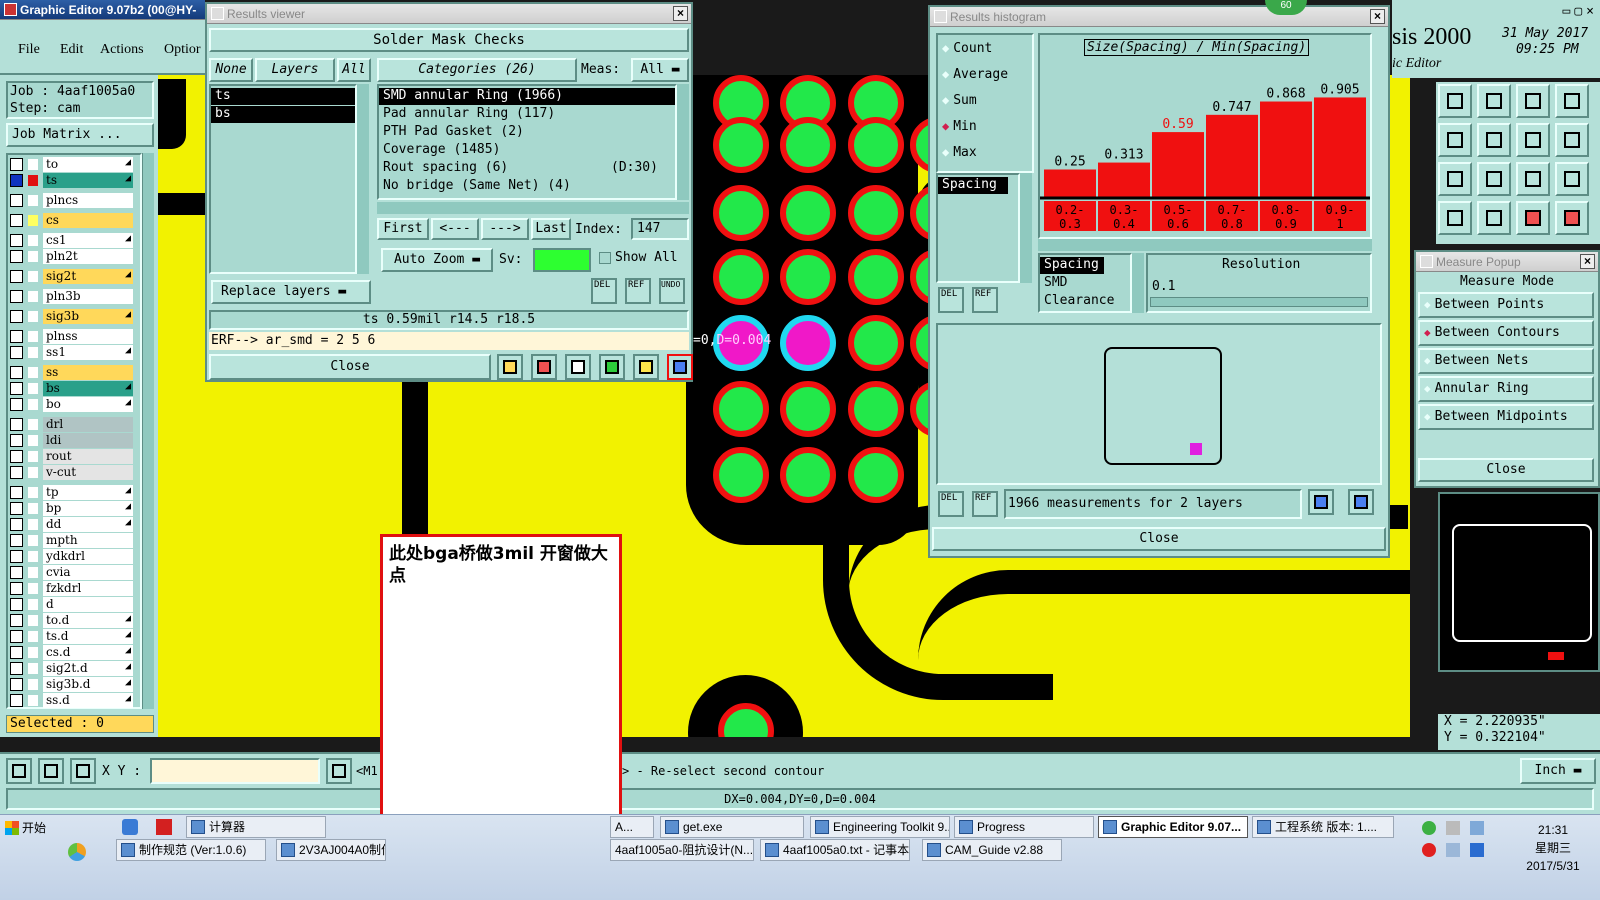 The height and width of the screenshot is (900, 1600). What do you see at coordinates (680, 13) in the screenshot?
I see `close-icon: ×` at bounding box center [680, 13].